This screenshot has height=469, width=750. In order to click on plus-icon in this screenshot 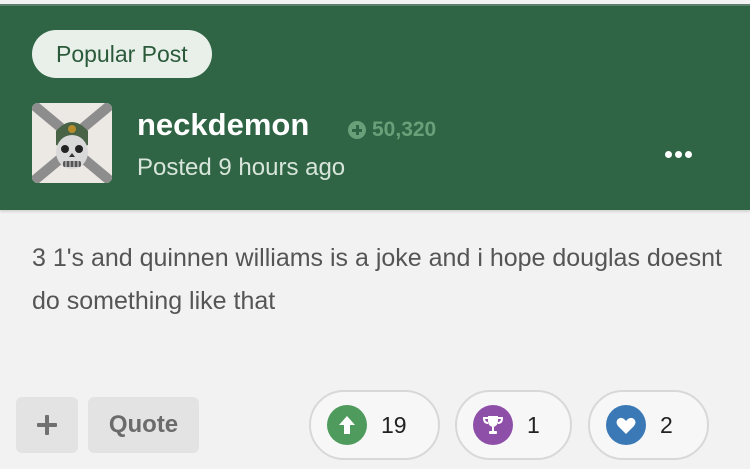, I will do `click(47, 425)`.